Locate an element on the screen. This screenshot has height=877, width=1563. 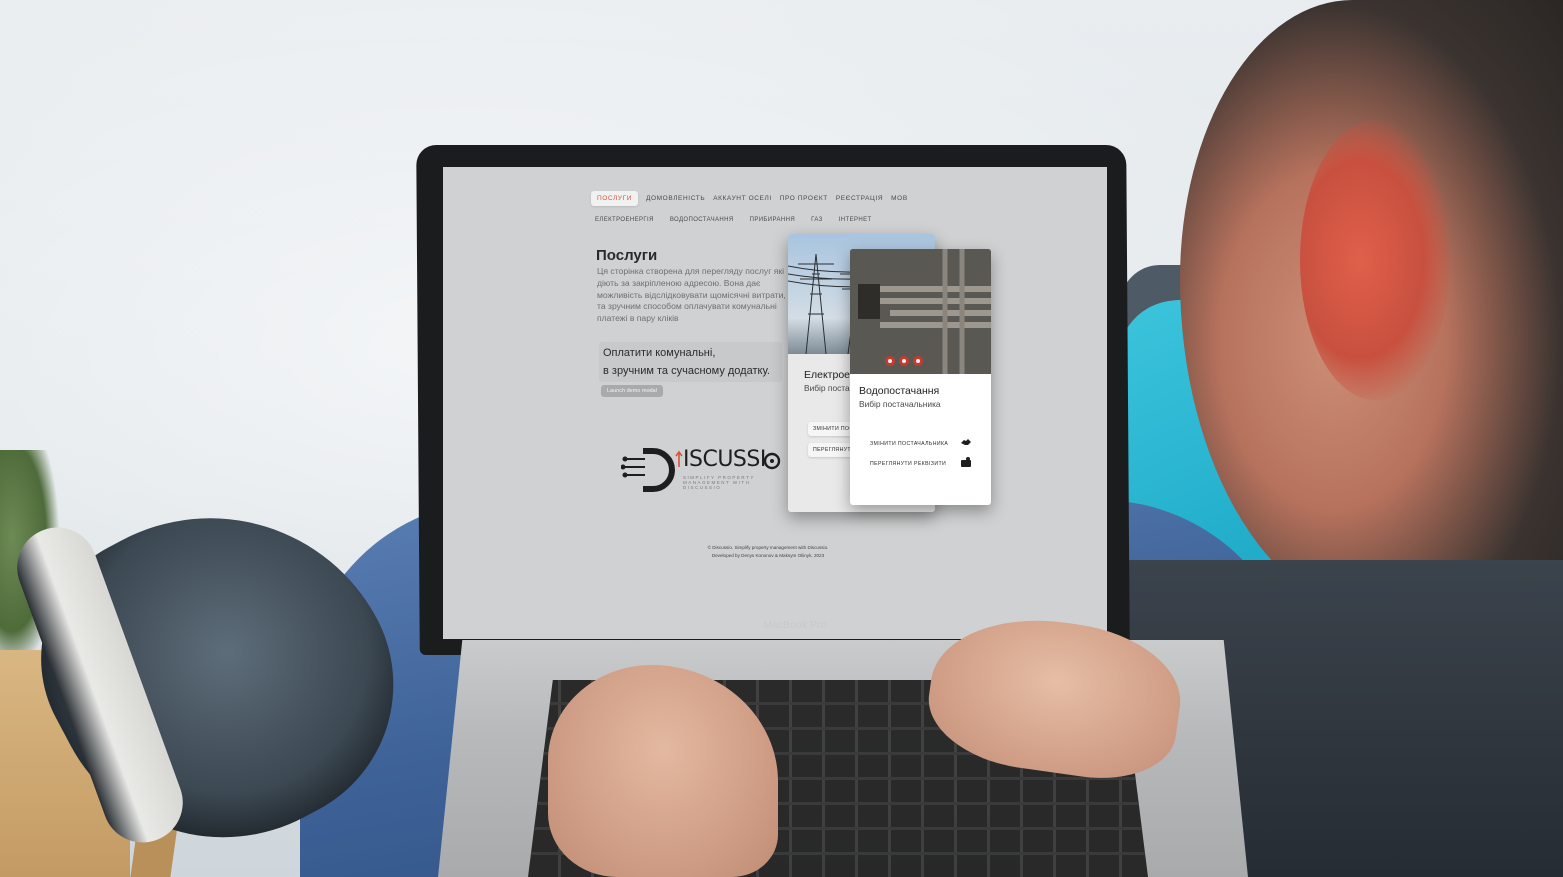
nav-item-language: МОВ is located at coordinates (899, 198).